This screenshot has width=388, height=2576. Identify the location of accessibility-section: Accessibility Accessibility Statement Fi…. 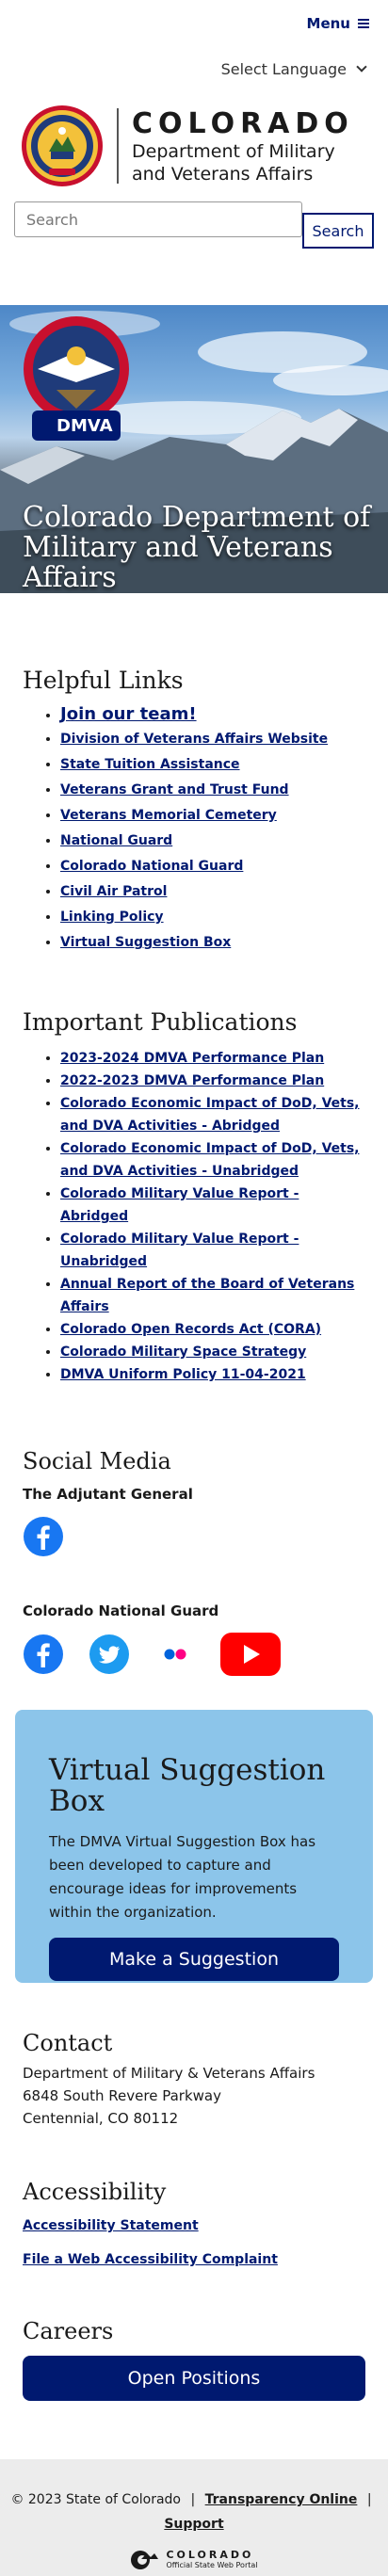
(194, 2224).